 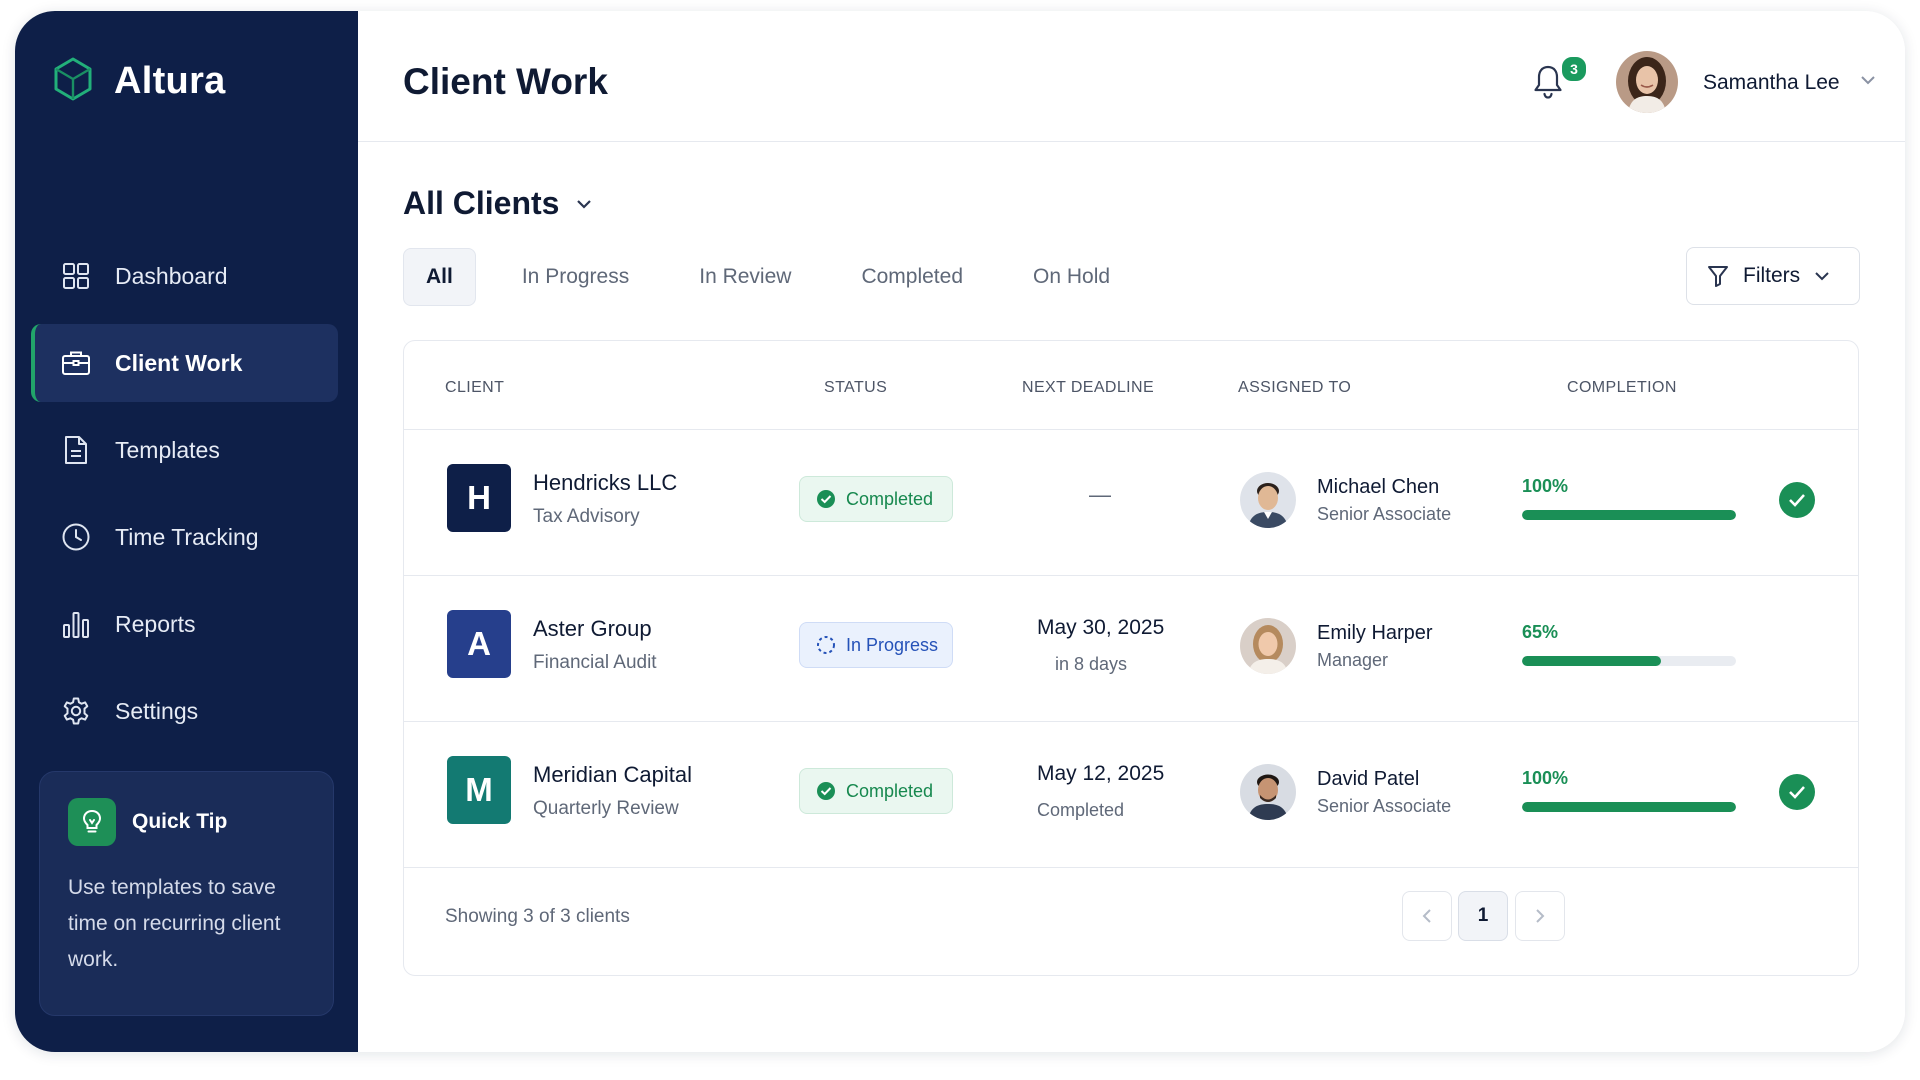 I want to click on filters-label: Filters, so click(x=1772, y=275).